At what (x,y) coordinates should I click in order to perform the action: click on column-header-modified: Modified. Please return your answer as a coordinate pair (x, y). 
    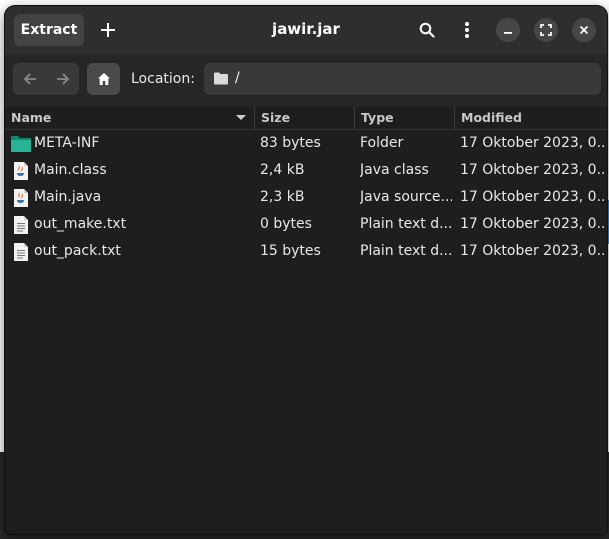
    Looking at the image, I should click on (531, 118).